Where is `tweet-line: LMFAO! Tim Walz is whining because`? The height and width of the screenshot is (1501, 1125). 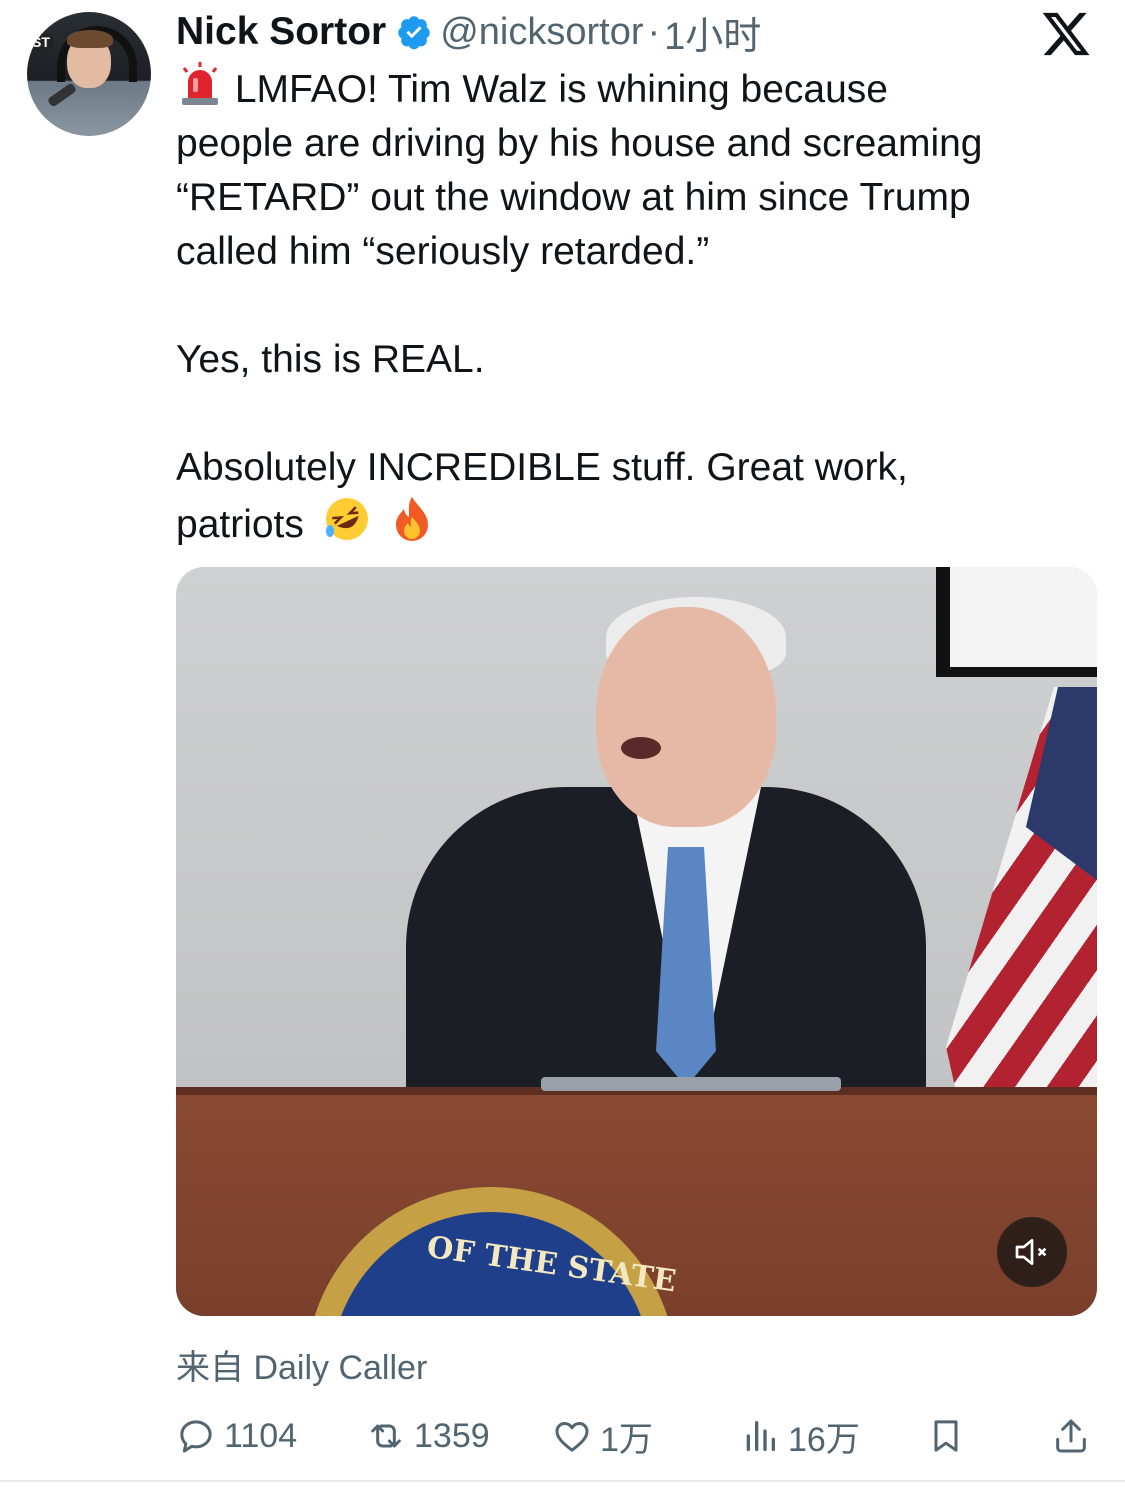
tweet-line: LMFAO! Tim Walz is whining because is located at coordinates (626, 88).